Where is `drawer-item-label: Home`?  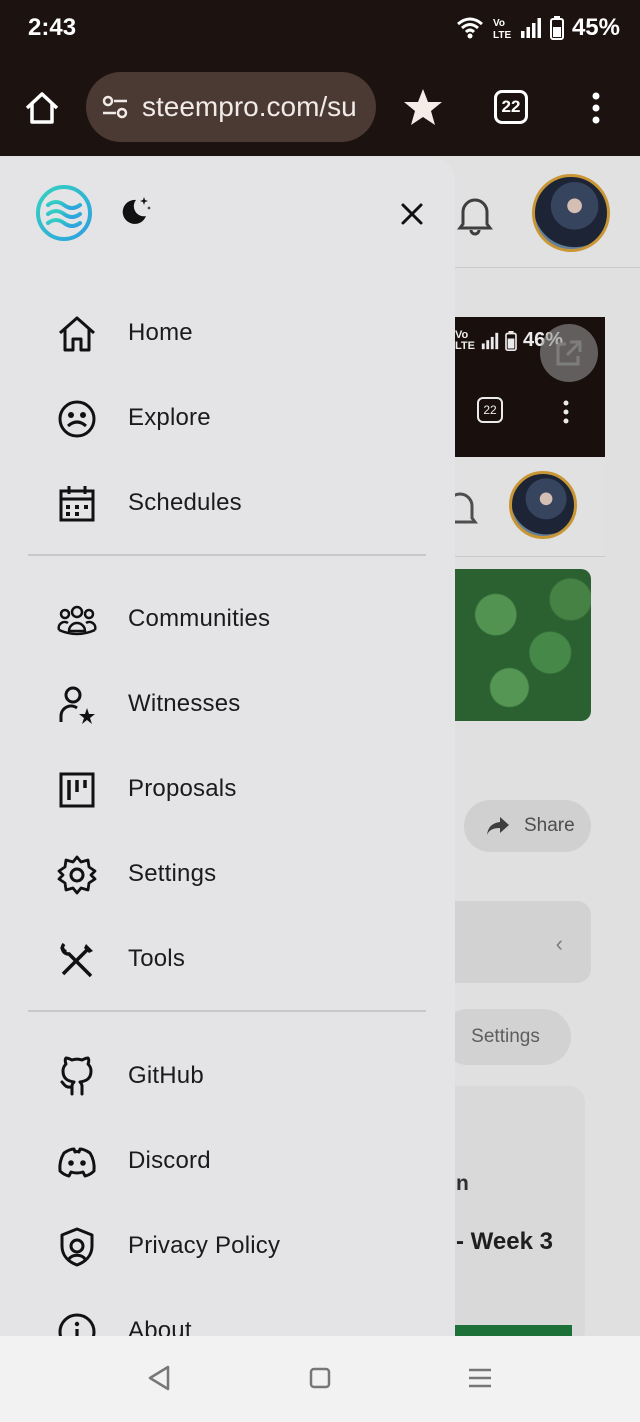 drawer-item-label: Home is located at coordinates (160, 332).